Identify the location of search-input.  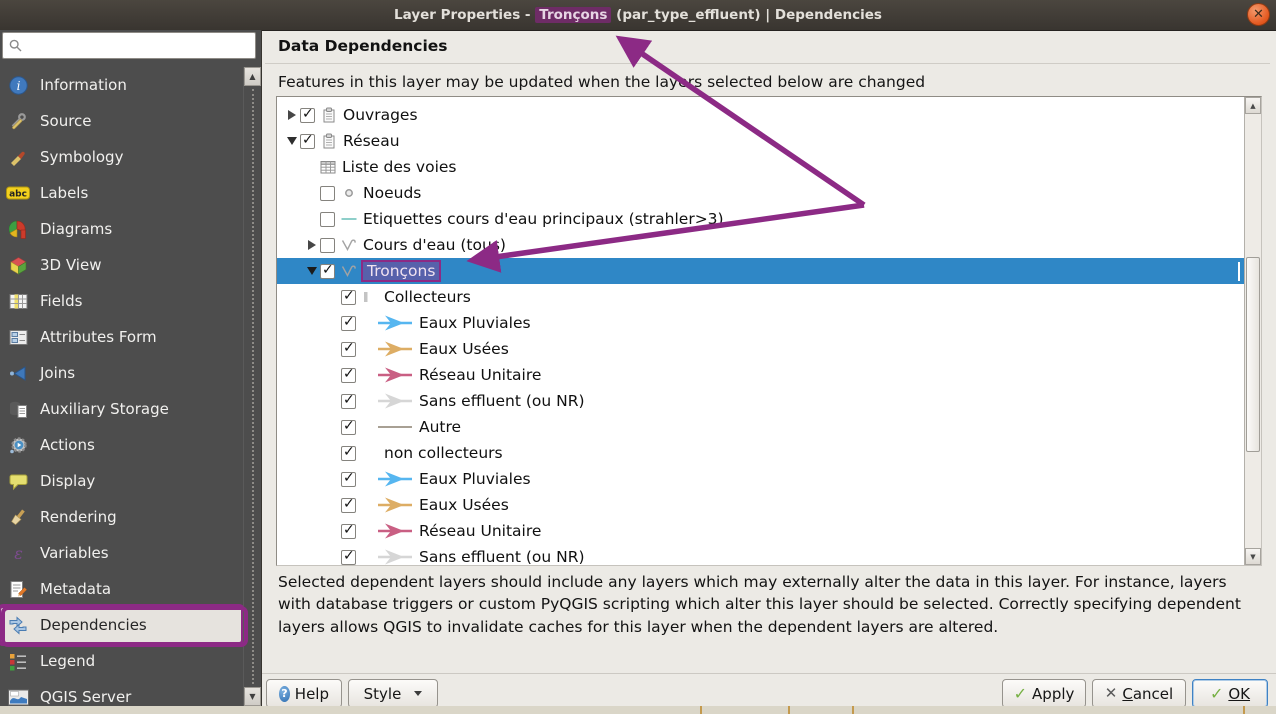
(140, 45).